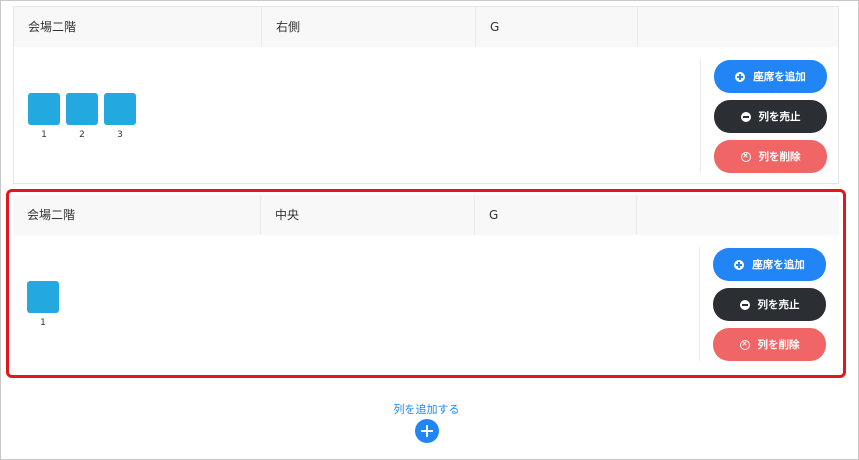 Image resolution: width=859 pixels, height=460 pixels. I want to click on section-cell: 中央, so click(368, 215).